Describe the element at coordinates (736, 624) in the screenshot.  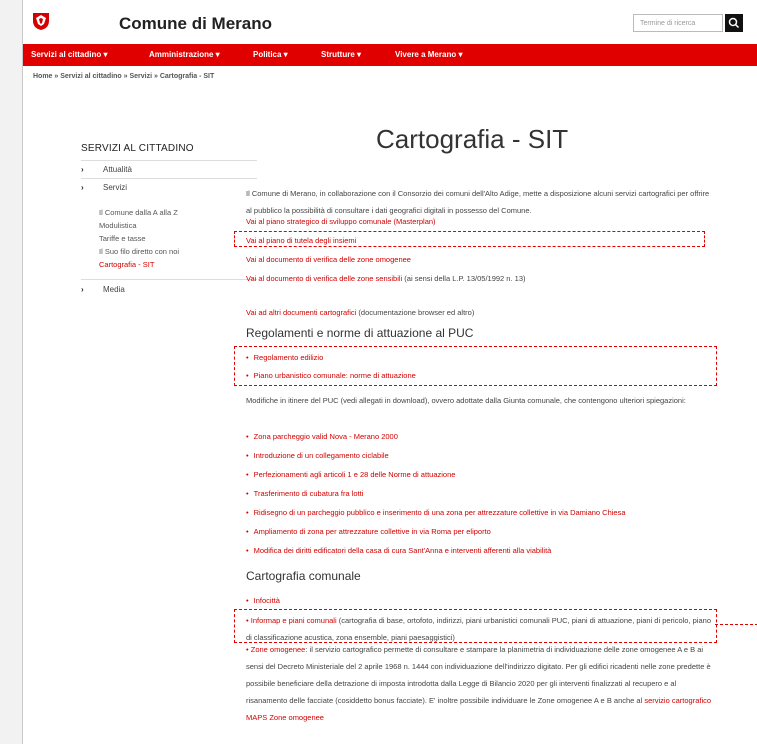
I see `highlight-connector` at that location.